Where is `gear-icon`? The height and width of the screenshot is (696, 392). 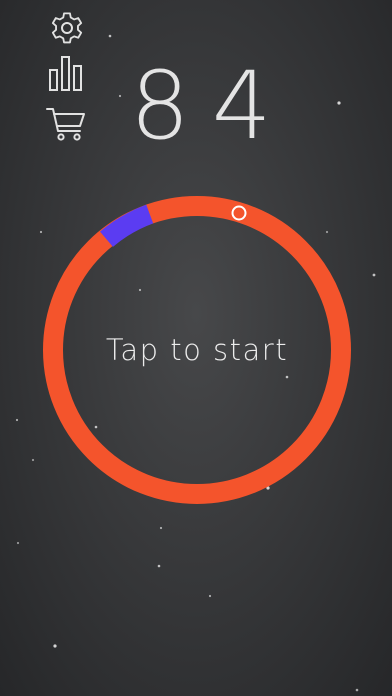
gear-icon is located at coordinates (67, 28).